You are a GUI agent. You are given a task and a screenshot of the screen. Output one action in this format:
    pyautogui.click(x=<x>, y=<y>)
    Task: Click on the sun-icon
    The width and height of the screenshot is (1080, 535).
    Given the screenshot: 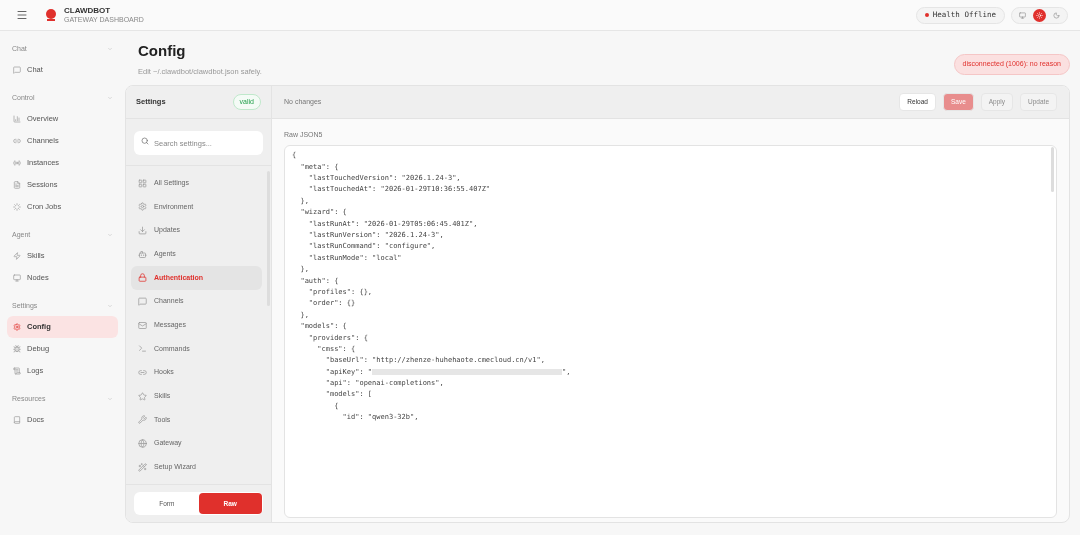 What is the action you would take?
    pyautogui.click(x=1039, y=15)
    